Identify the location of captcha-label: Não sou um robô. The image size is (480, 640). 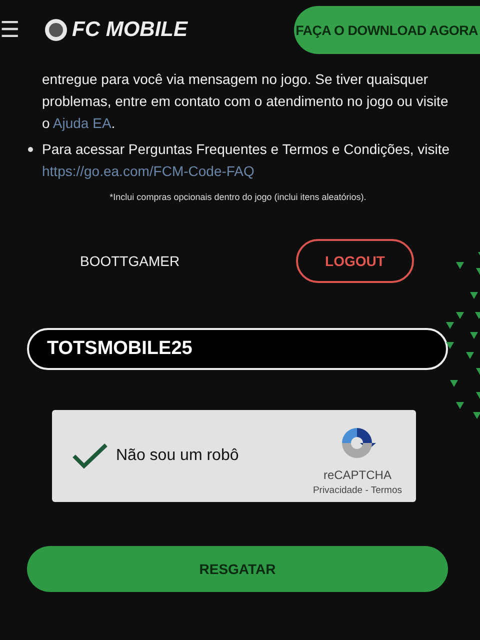
(177, 456).